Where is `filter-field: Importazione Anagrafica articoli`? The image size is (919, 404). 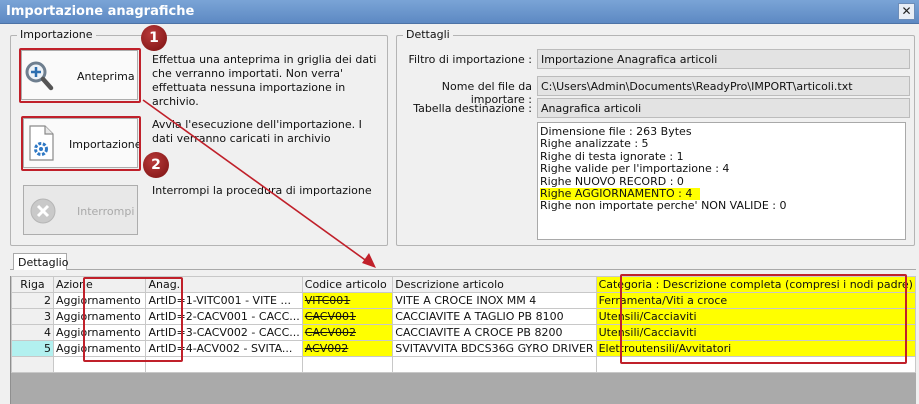 filter-field: Importazione Anagrafica articoli is located at coordinates (723, 59).